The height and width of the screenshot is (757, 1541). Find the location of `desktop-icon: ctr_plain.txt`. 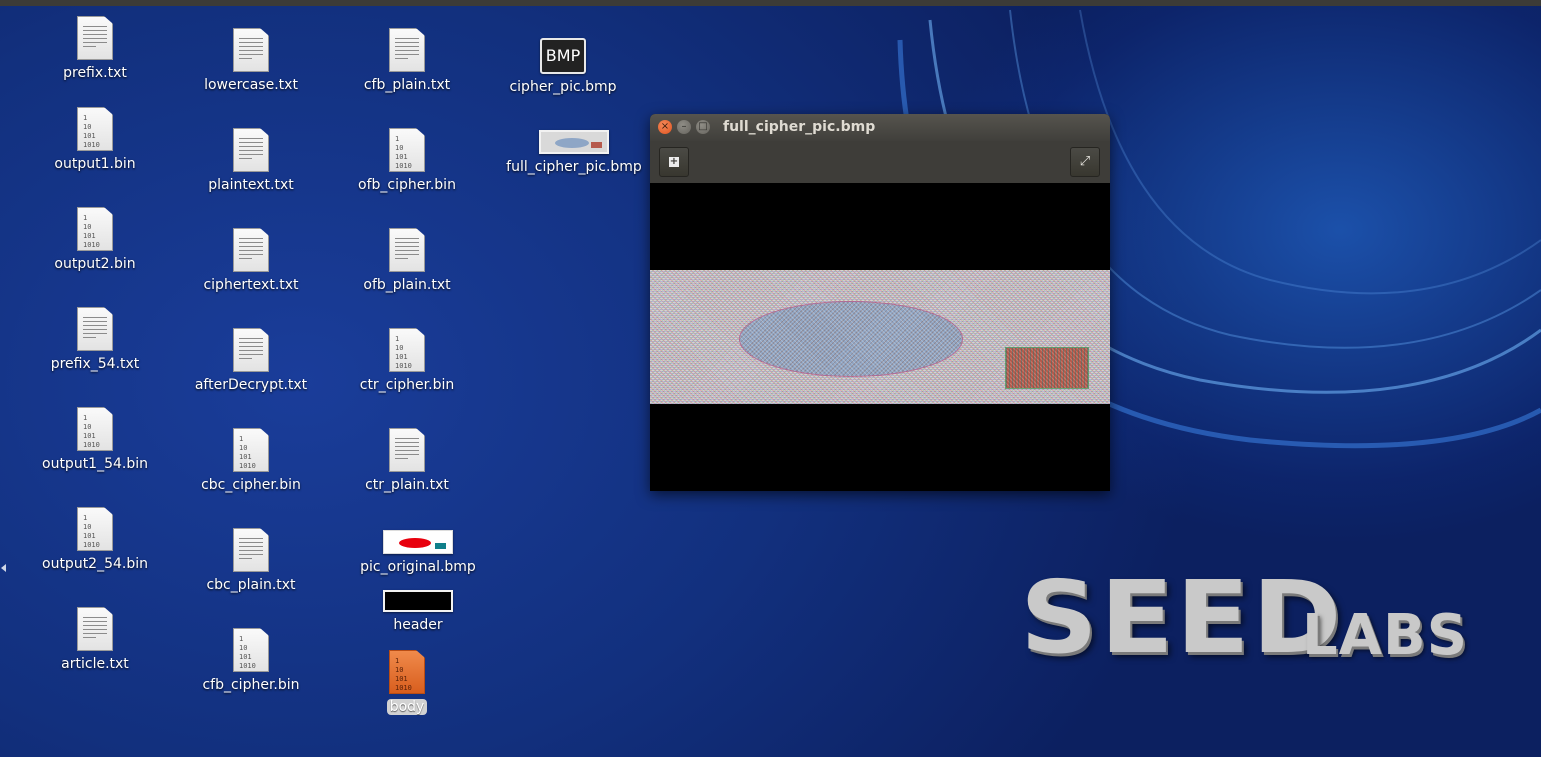

desktop-icon: ctr_plain.txt is located at coordinates (407, 460).